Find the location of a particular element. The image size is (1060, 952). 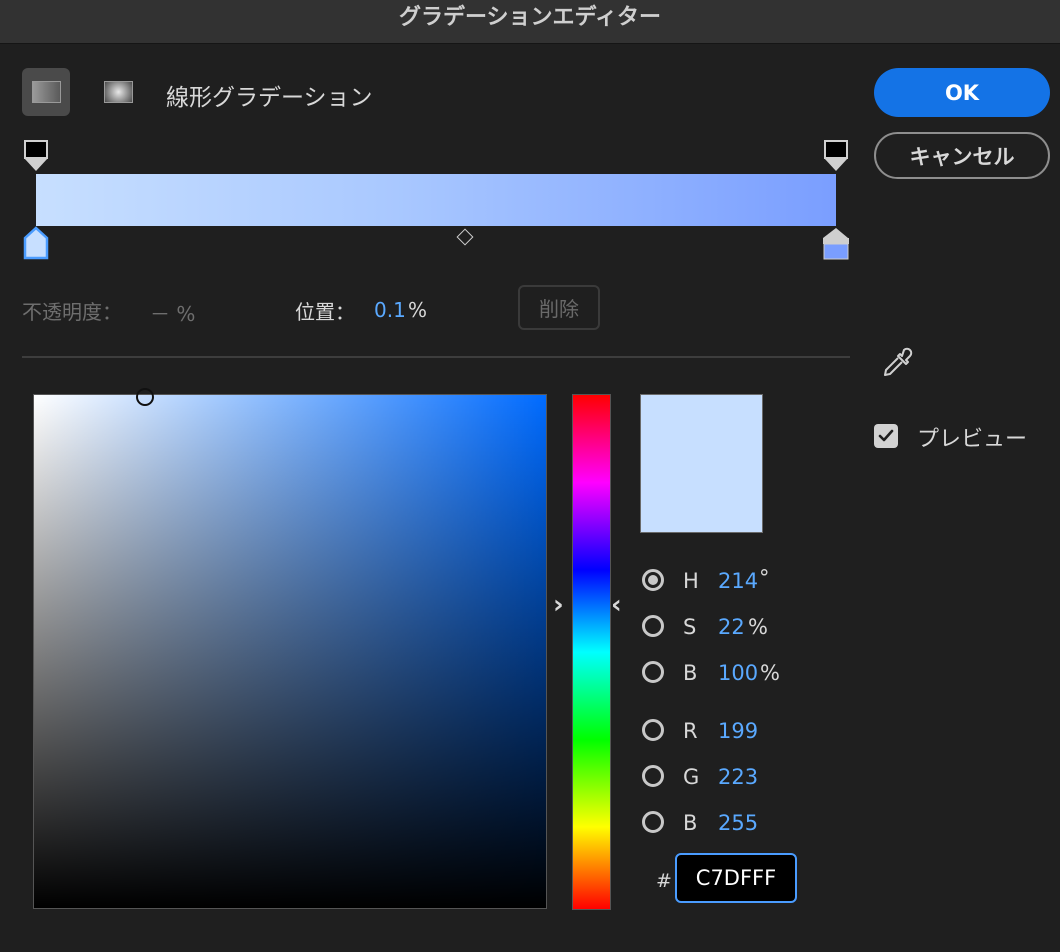

chevron-right-icon: › is located at coordinates (558, 605).